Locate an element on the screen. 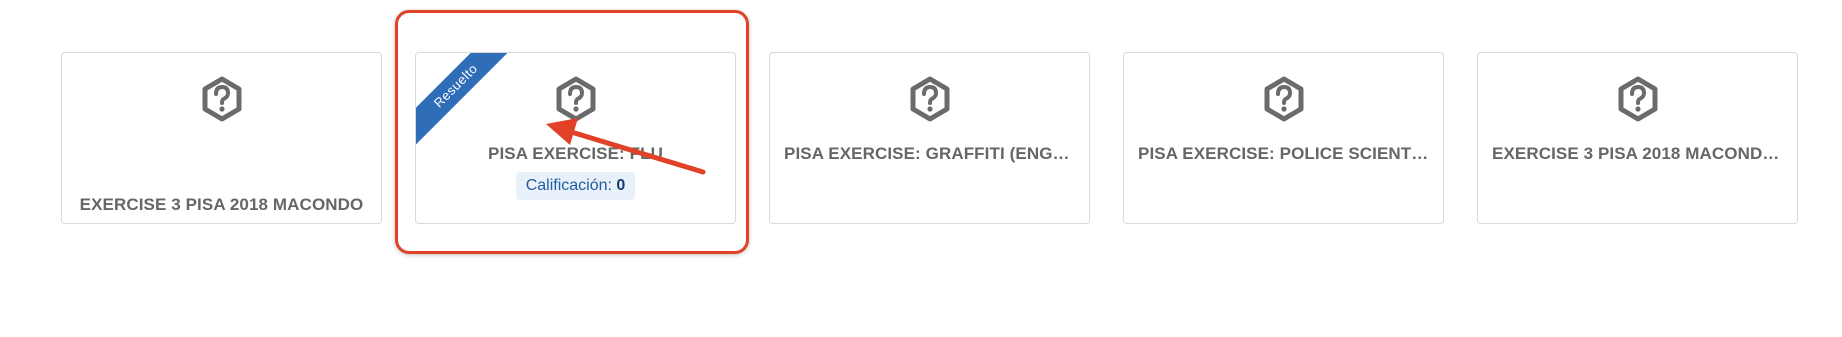 This screenshot has width=1842, height=337. grade-value: 0 is located at coordinates (621, 185).